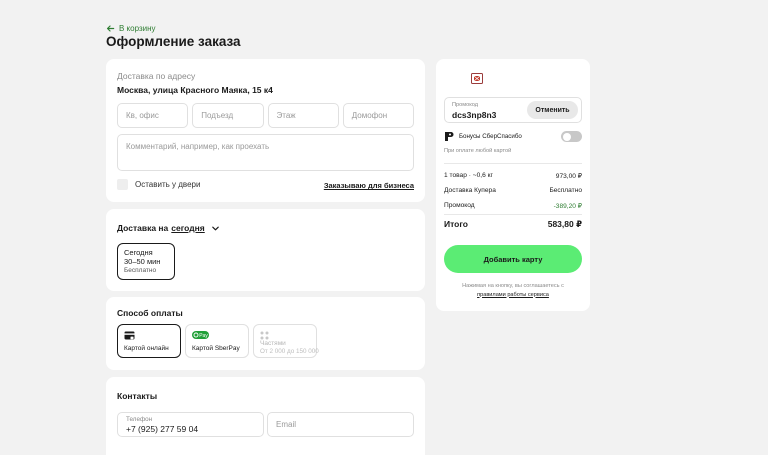 The image size is (768, 455). I want to click on leave-at-door-option: Оставить у двери, so click(158, 184).